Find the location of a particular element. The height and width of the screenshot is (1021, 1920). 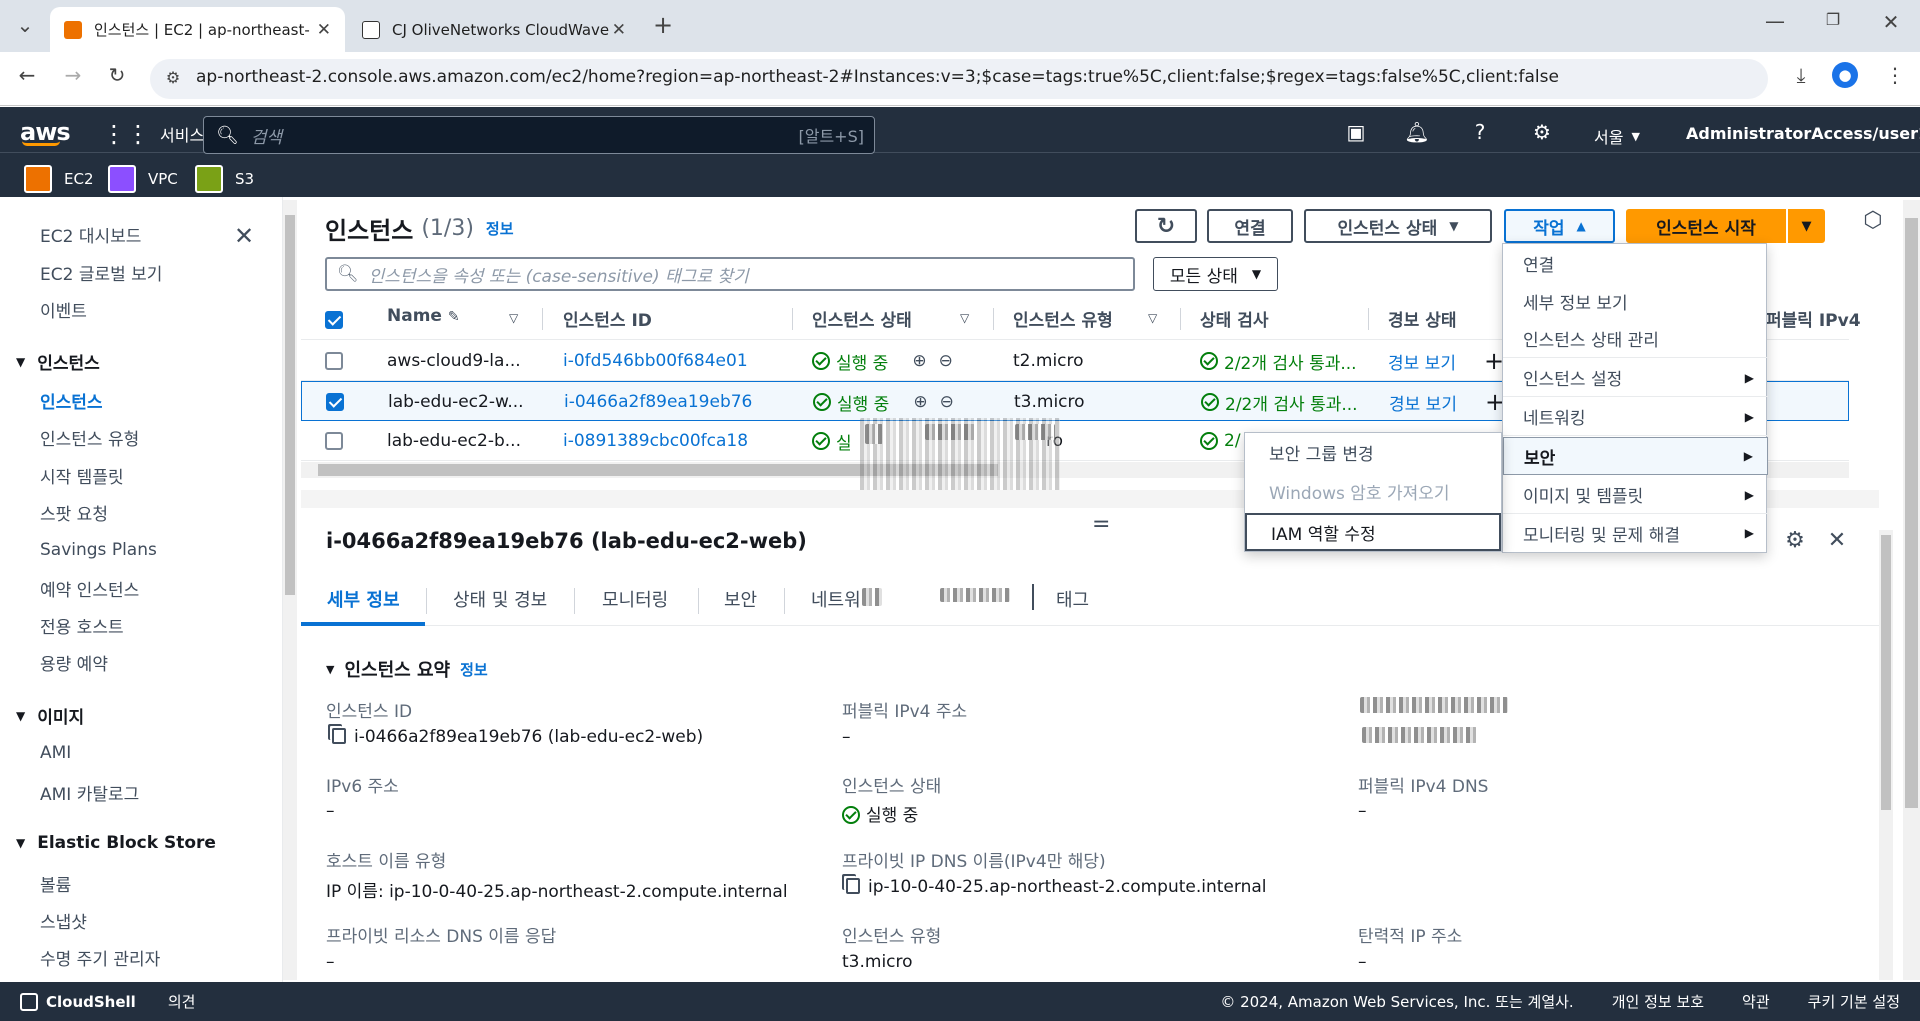

new-tab-icon: + is located at coordinates (663, 25).